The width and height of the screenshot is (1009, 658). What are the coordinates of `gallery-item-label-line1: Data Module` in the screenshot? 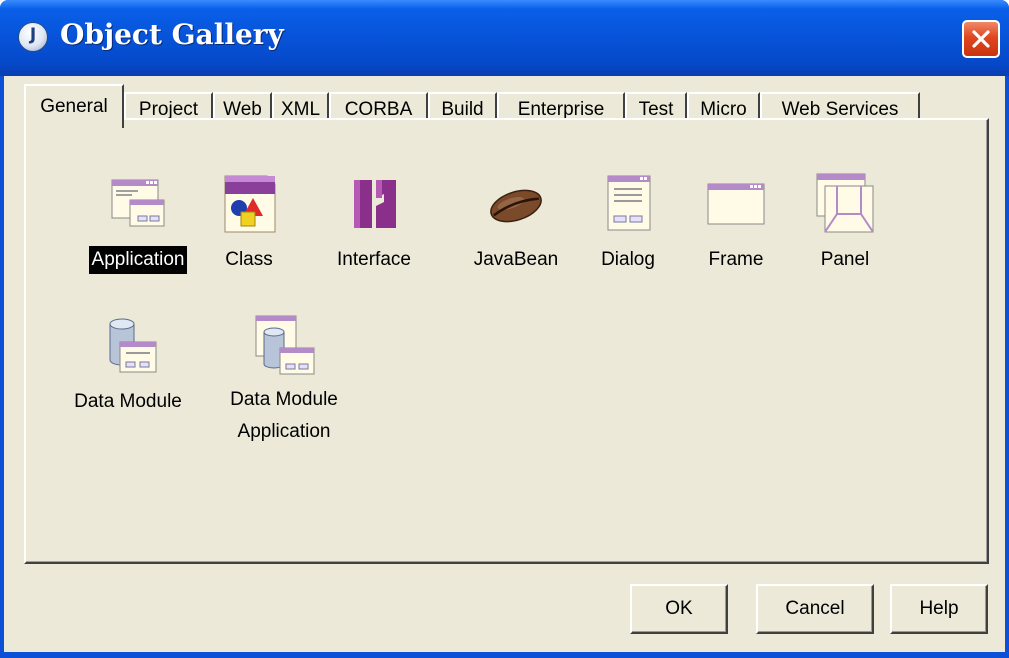 It's located at (284, 399).